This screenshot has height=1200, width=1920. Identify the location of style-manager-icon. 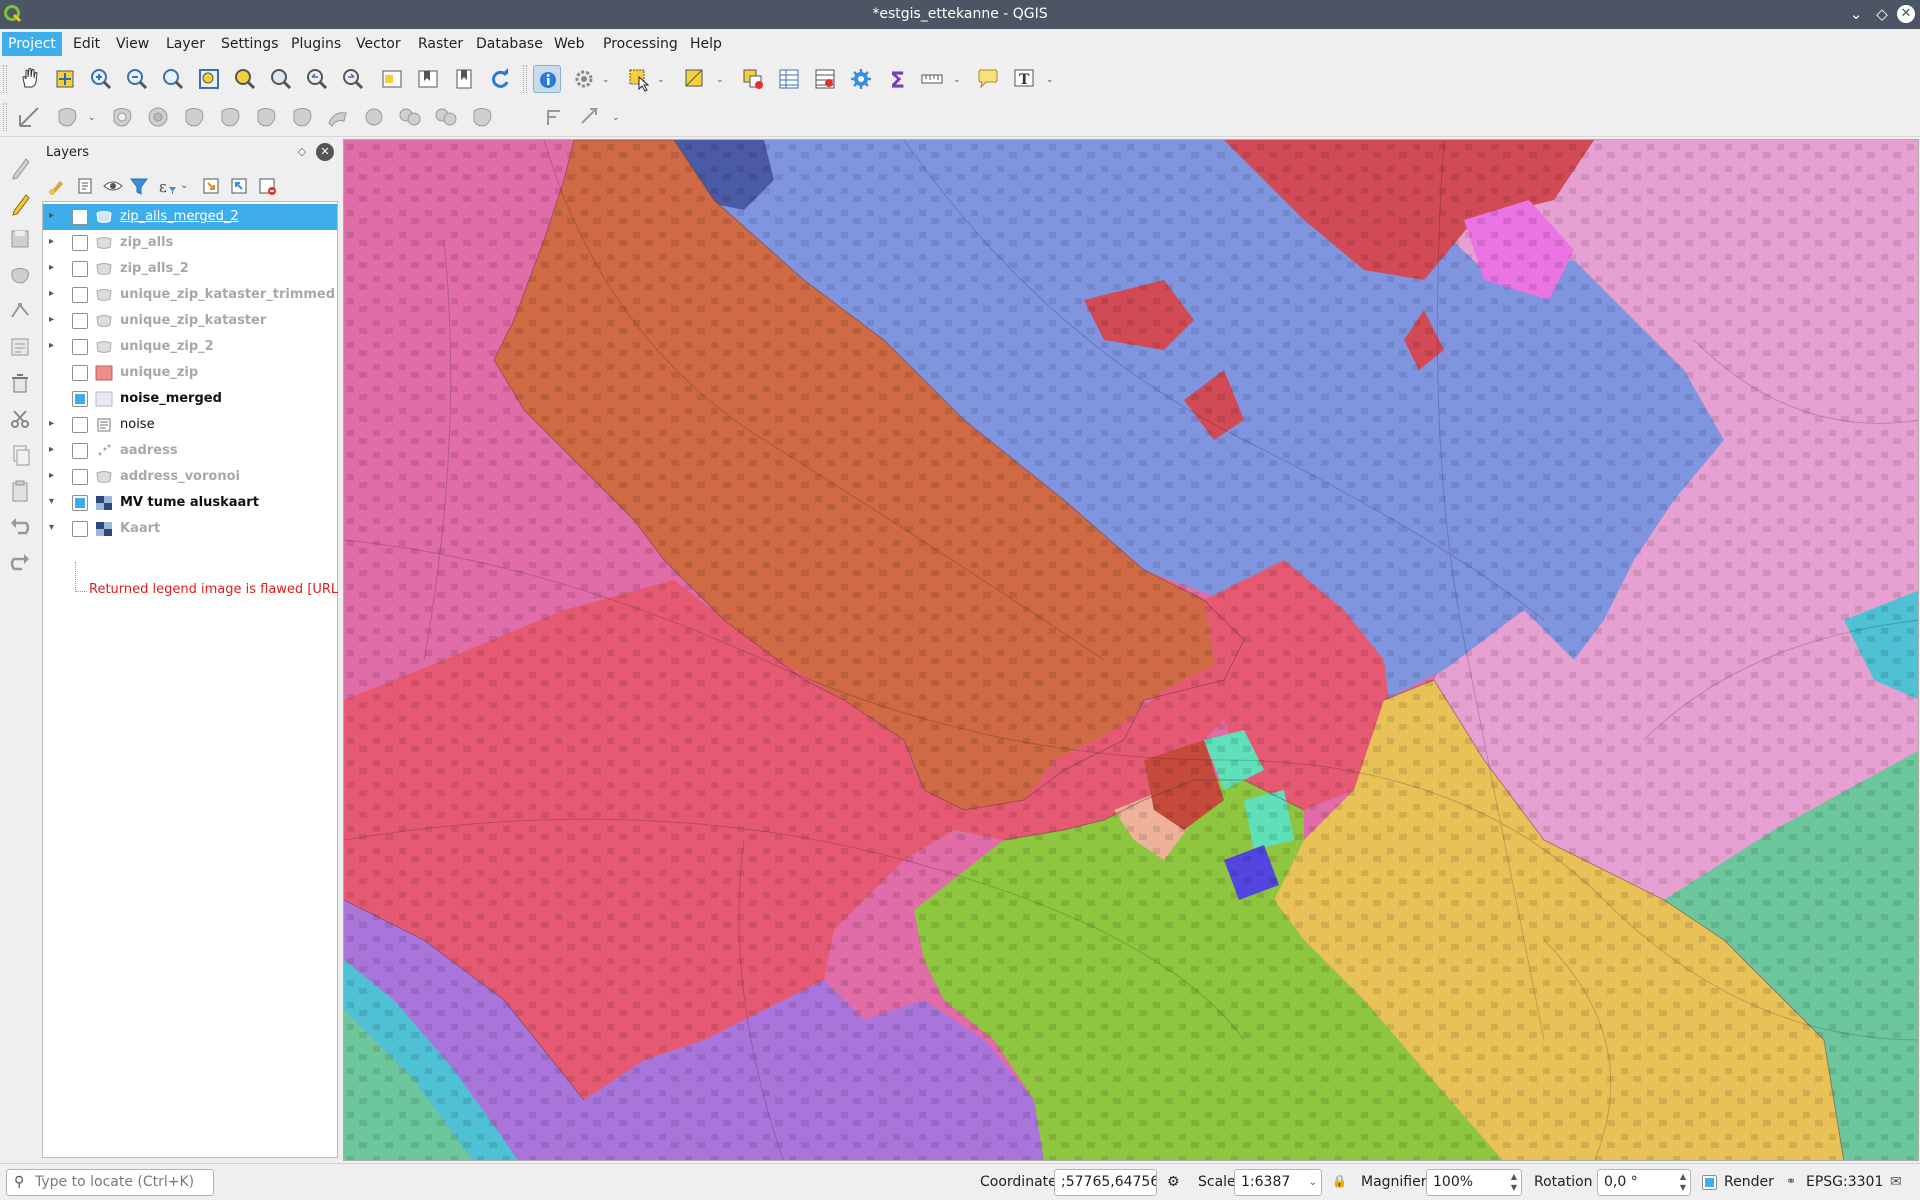
(57, 186).